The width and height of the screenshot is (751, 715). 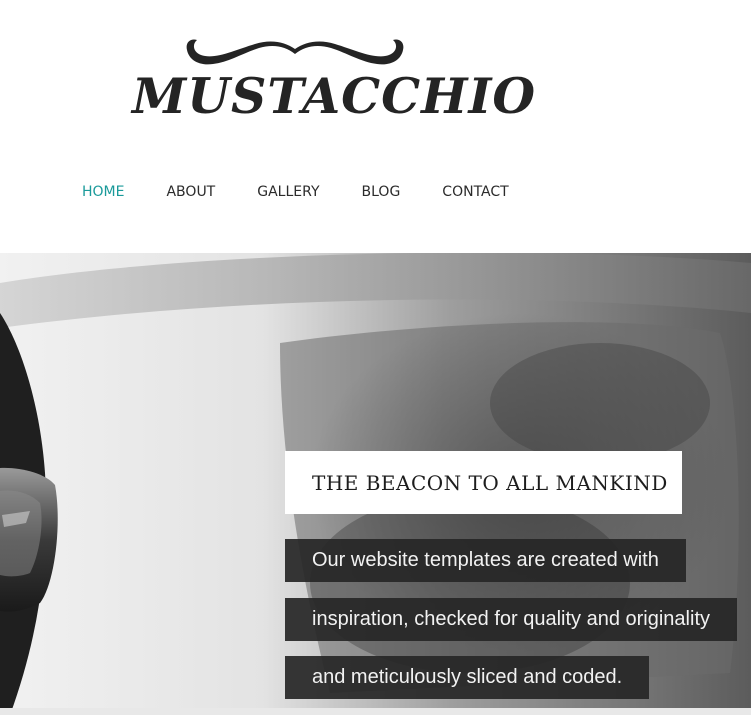 I want to click on hero-caption-line-1: Our website templates are created with, so click(x=485, y=560).